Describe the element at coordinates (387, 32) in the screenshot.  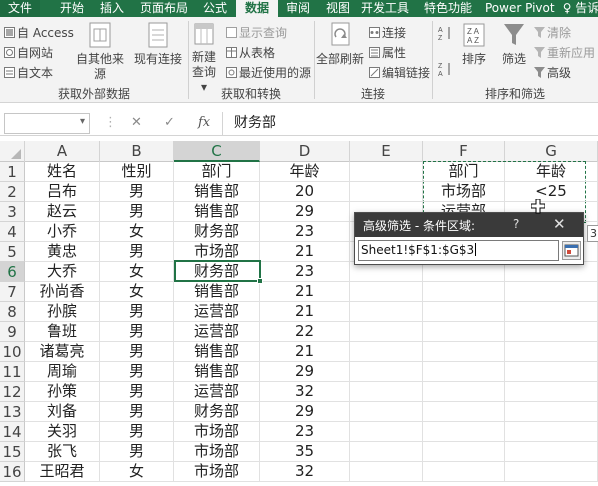
I see `connections-button: 连接` at that location.